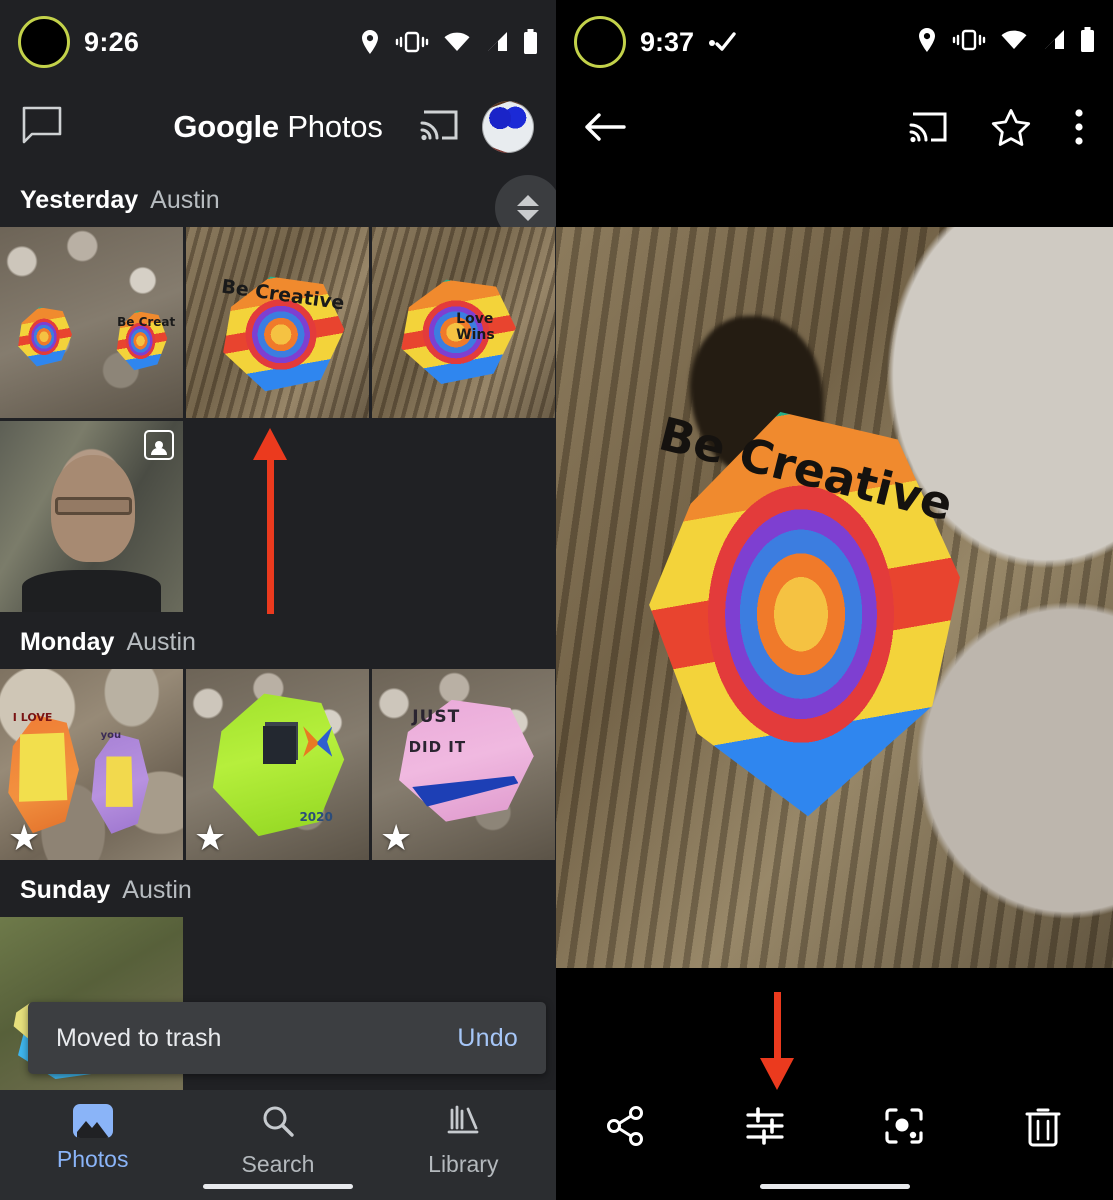 Image resolution: width=1113 pixels, height=1200 pixels. What do you see at coordinates (278, 42) in the screenshot?
I see `left-status-bar: 9:26` at bounding box center [278, 42].